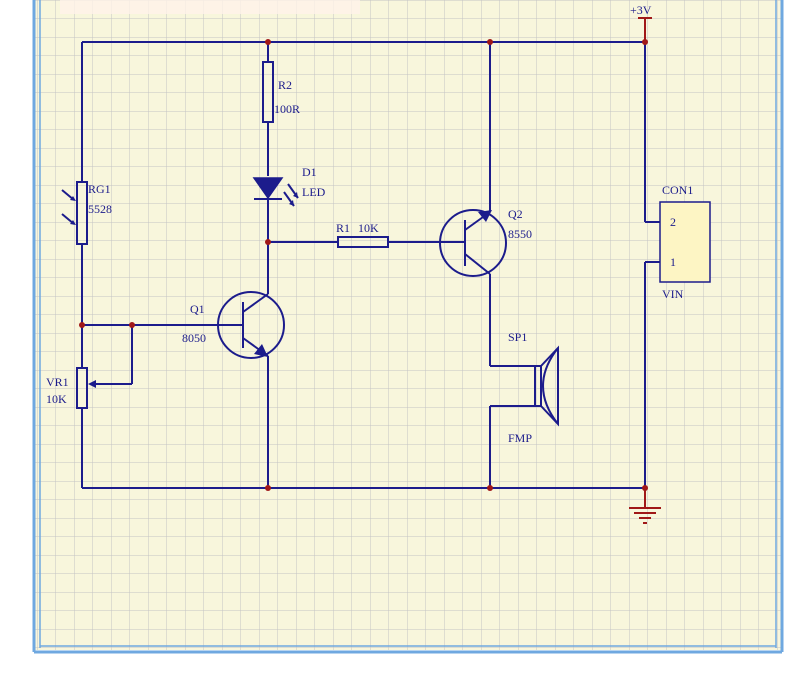 The width and height of the screenshot is (800, 692). Describe the element at coordinates (56, 399) in the screenshot. I see `vr1-value: 10K` at that location.